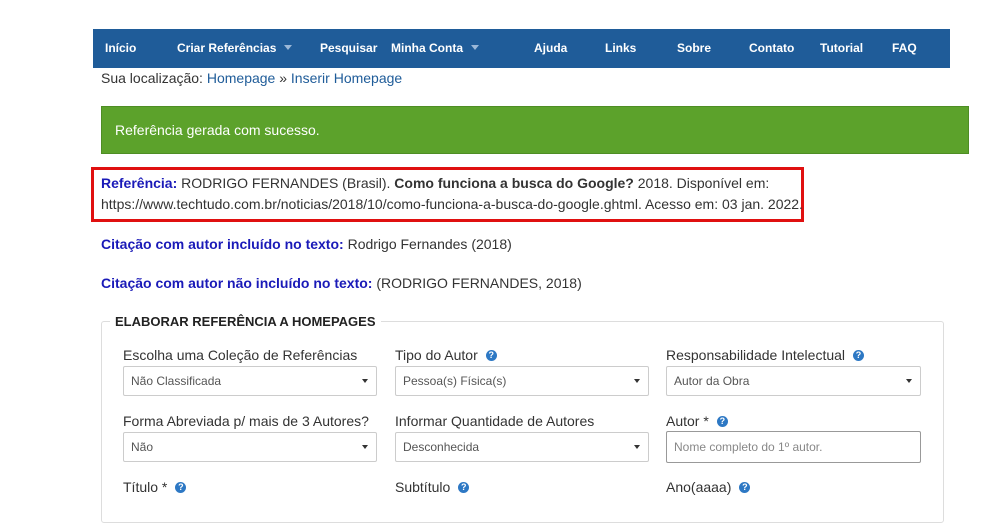 Image resolution: width=984 pixels, height=523 pixels. I want to click on colecao-value: Não Classificada, so click(176, 381).